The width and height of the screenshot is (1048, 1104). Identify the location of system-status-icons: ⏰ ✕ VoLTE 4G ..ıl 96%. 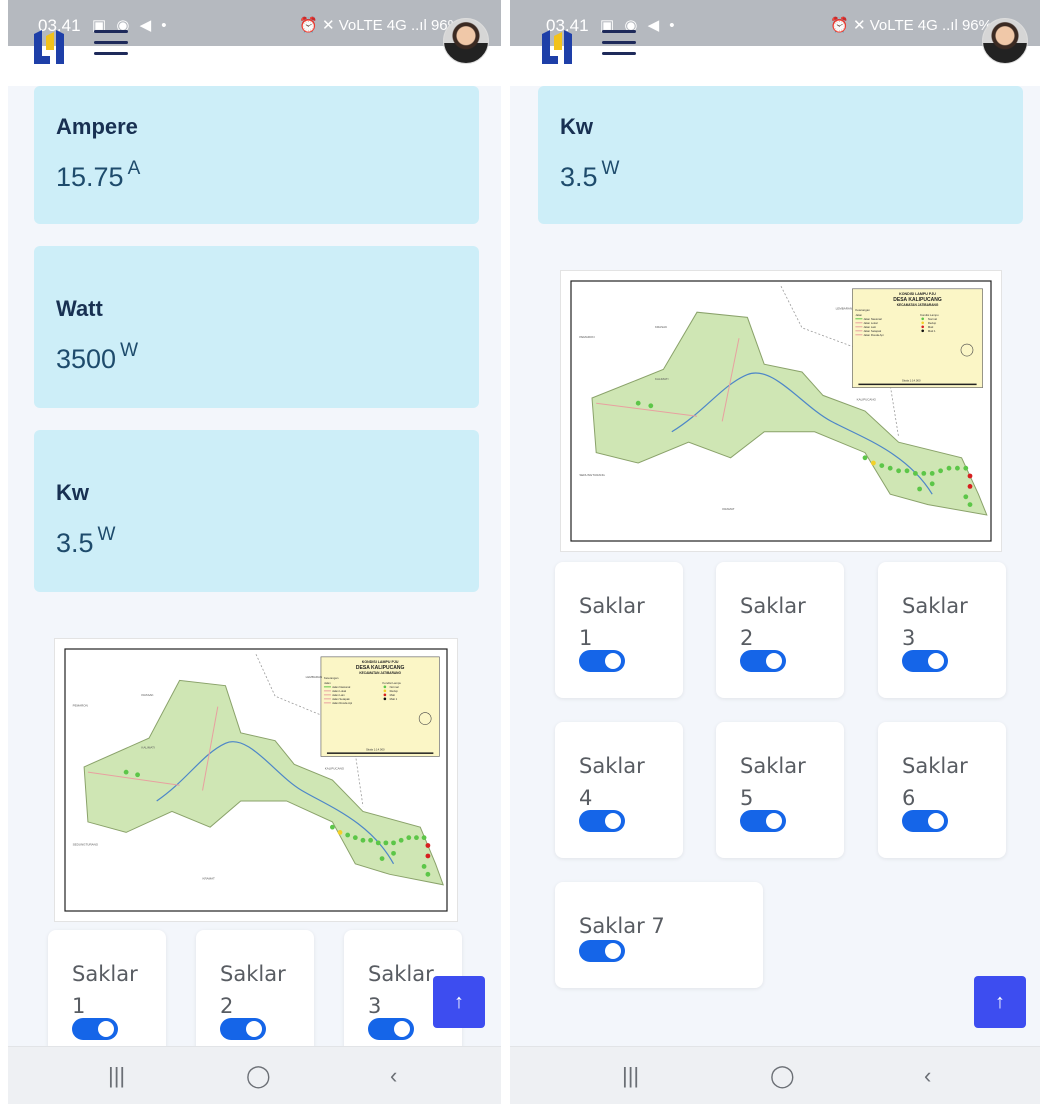
(380, 25).